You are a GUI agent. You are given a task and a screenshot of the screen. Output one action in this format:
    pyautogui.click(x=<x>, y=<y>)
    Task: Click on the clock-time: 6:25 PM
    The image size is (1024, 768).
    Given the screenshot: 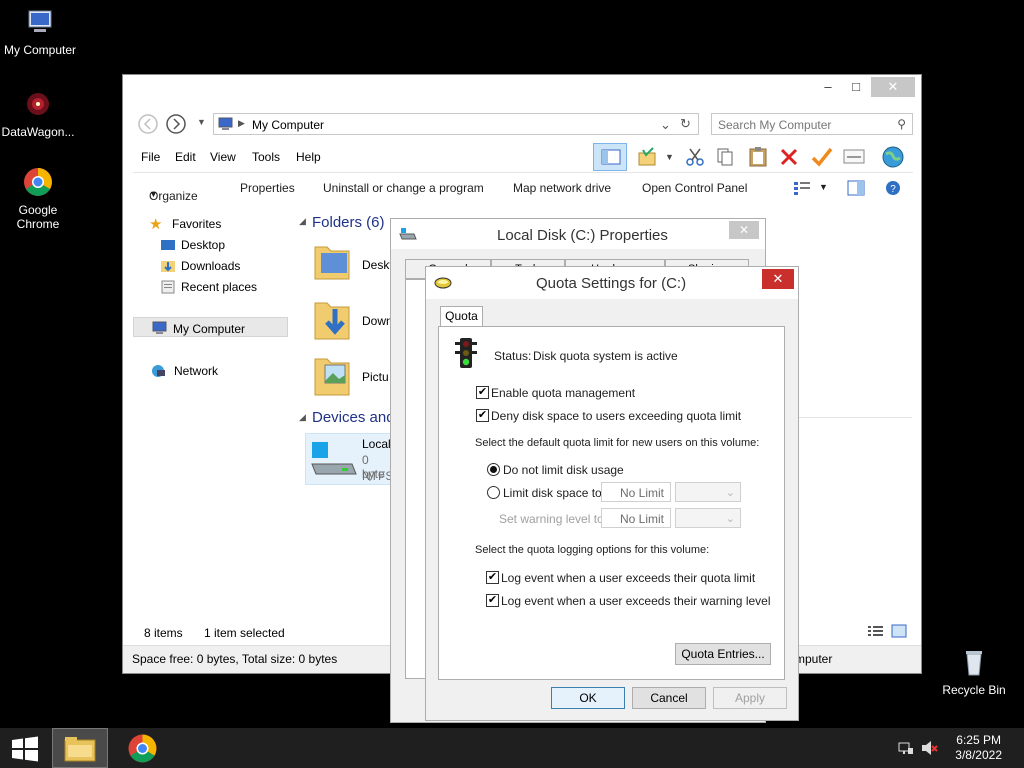 What is the action you would take?
    pyautogui.click(x=978, y=740)
    